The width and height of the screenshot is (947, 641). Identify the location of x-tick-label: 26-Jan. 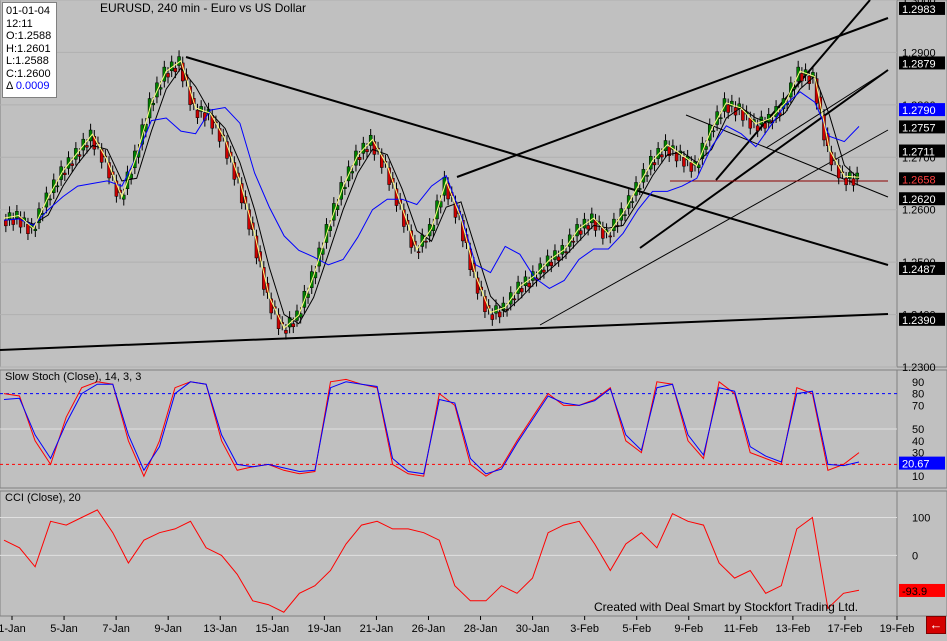
(429, 629).